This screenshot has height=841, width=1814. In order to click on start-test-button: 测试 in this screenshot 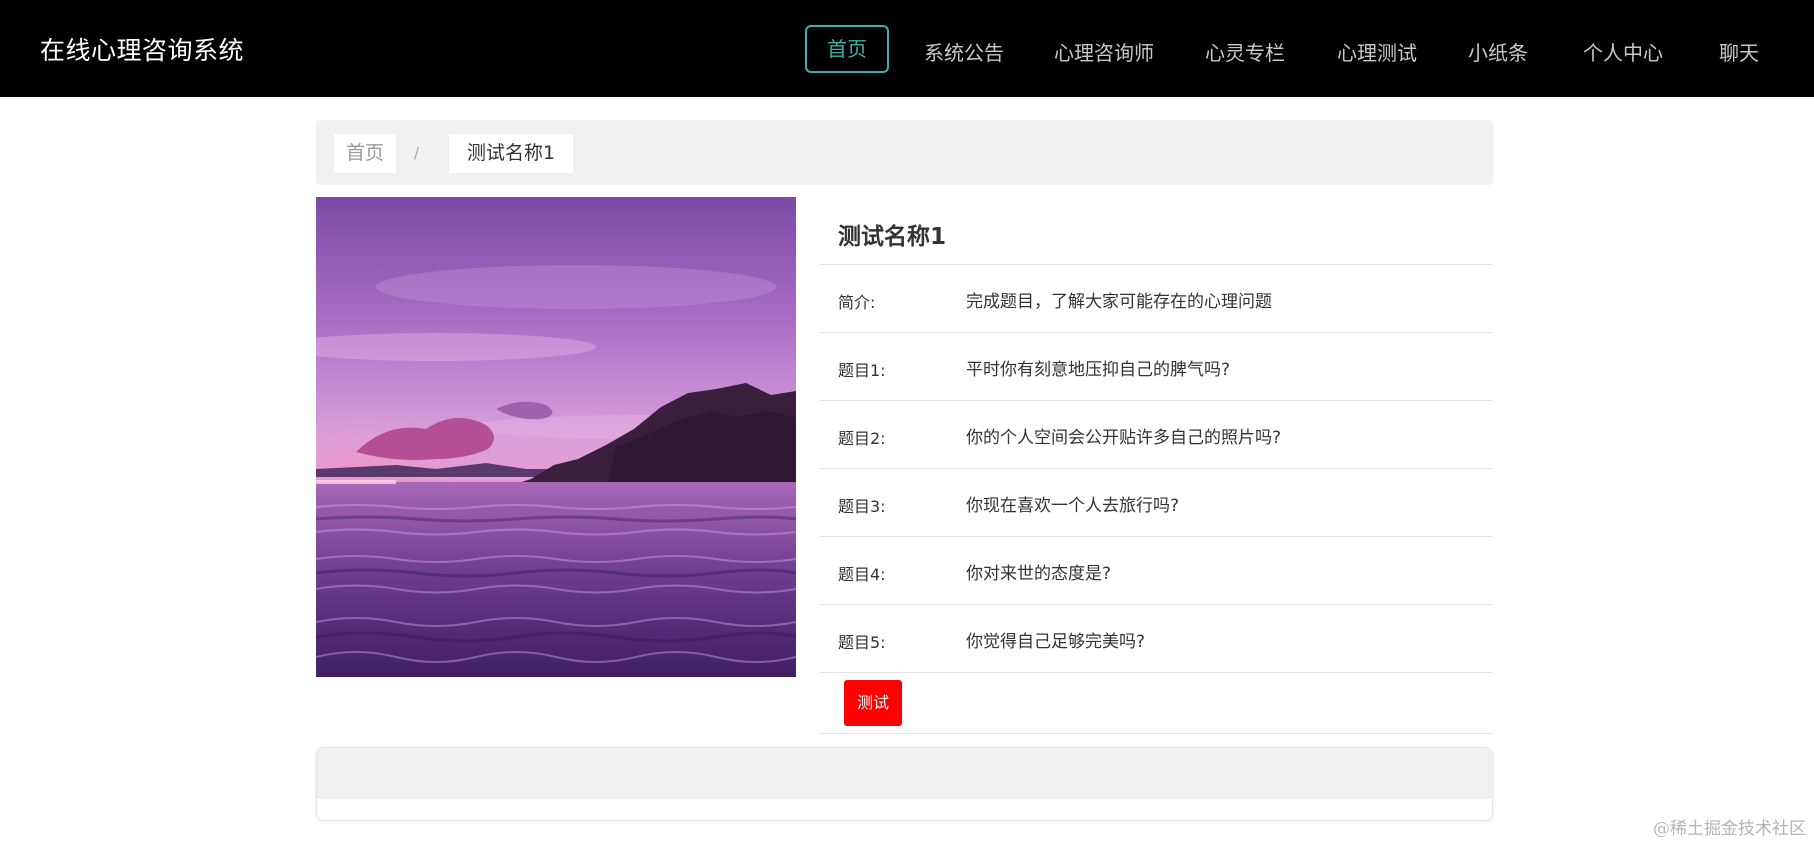, I will do `click(873, 703)`.